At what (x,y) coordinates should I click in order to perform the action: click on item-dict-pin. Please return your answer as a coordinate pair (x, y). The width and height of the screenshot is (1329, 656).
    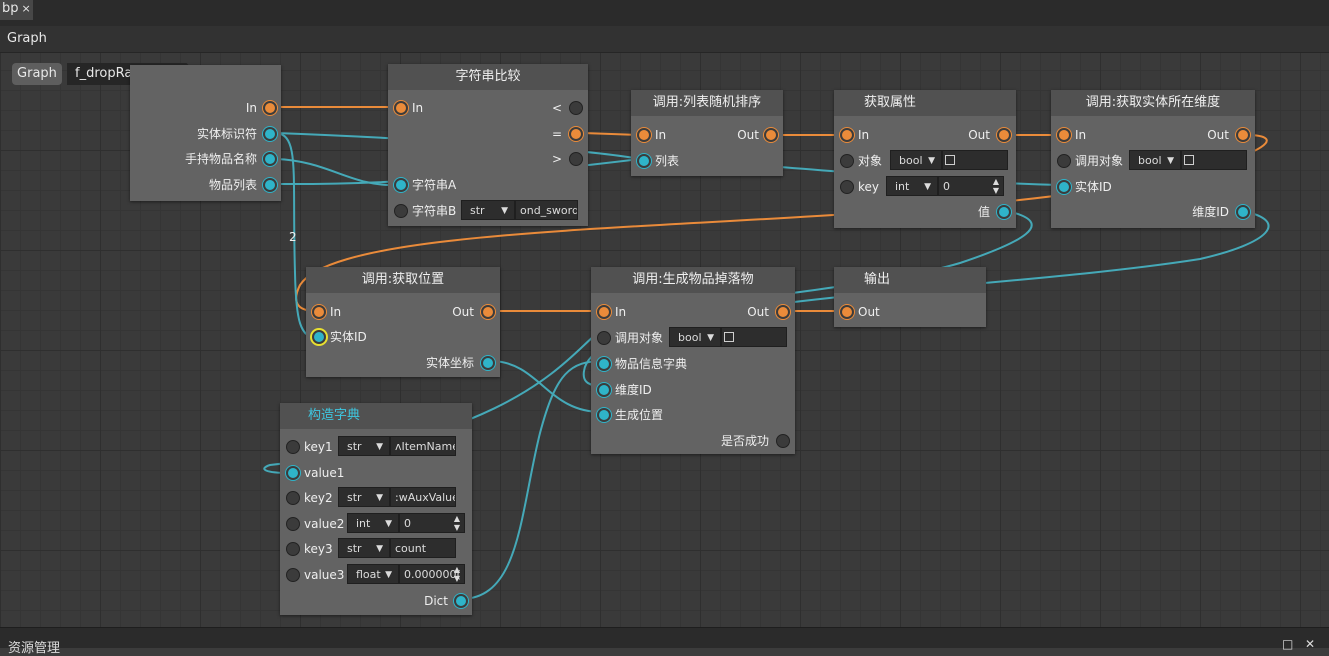
    Looking at the image, I should click on (604, 364).